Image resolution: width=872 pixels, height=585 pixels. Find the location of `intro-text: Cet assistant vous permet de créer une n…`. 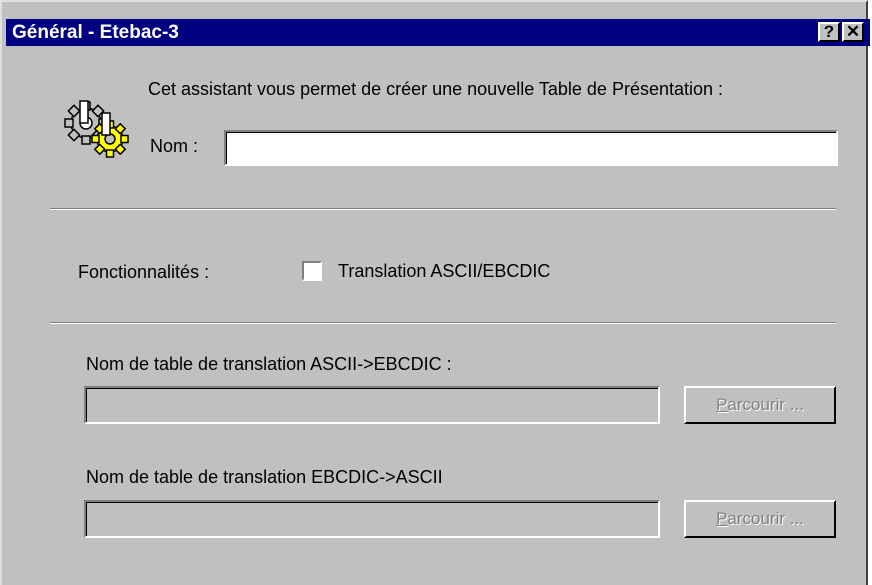

intro-text: Cet assistant vous permet de créer une n… is located at coordinates (436, 89).